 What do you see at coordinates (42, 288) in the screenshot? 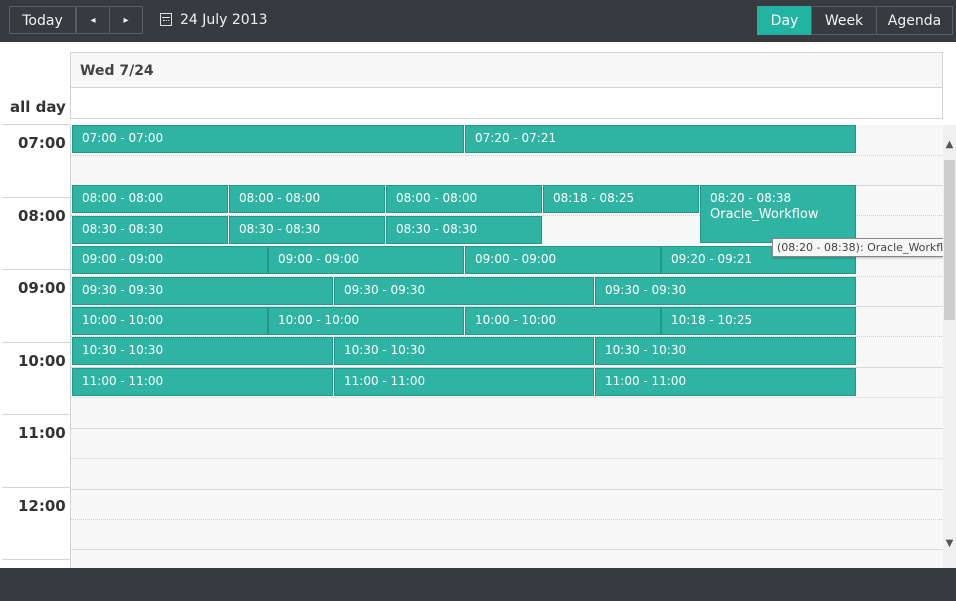
I see `time-label: 09:00` at bounding box center [42, 288].